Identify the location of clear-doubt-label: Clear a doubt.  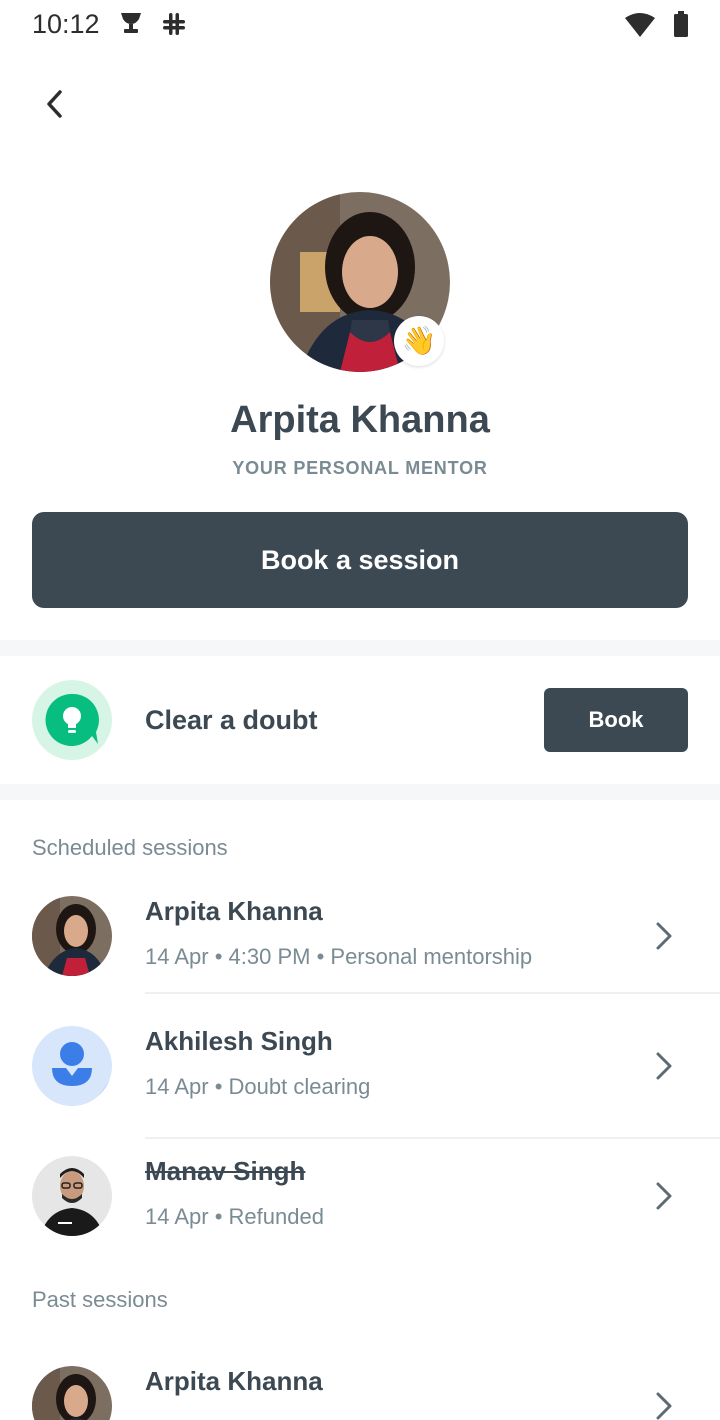
(231, 720).